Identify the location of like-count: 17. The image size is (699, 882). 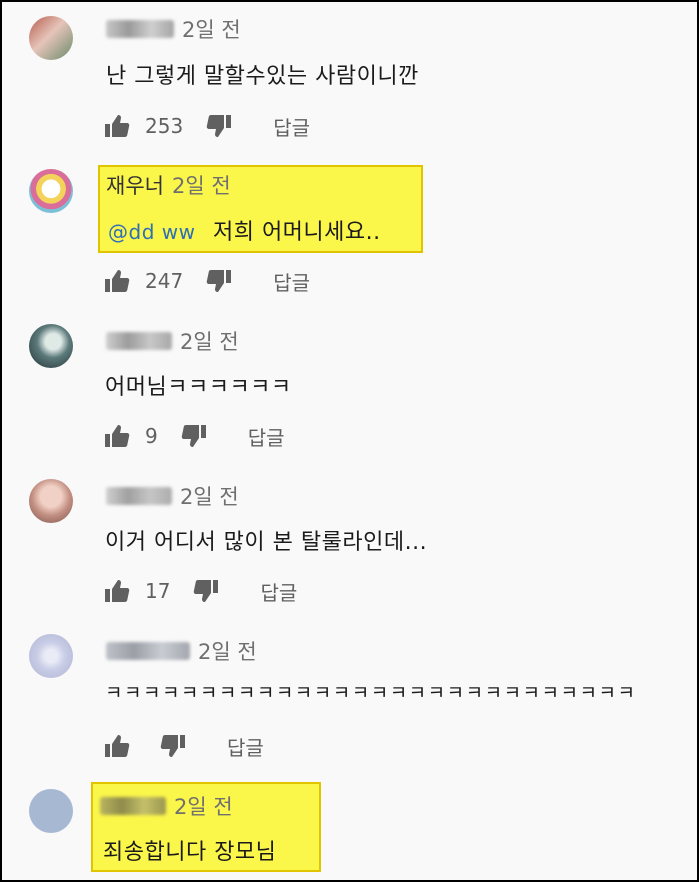
(158, 591).